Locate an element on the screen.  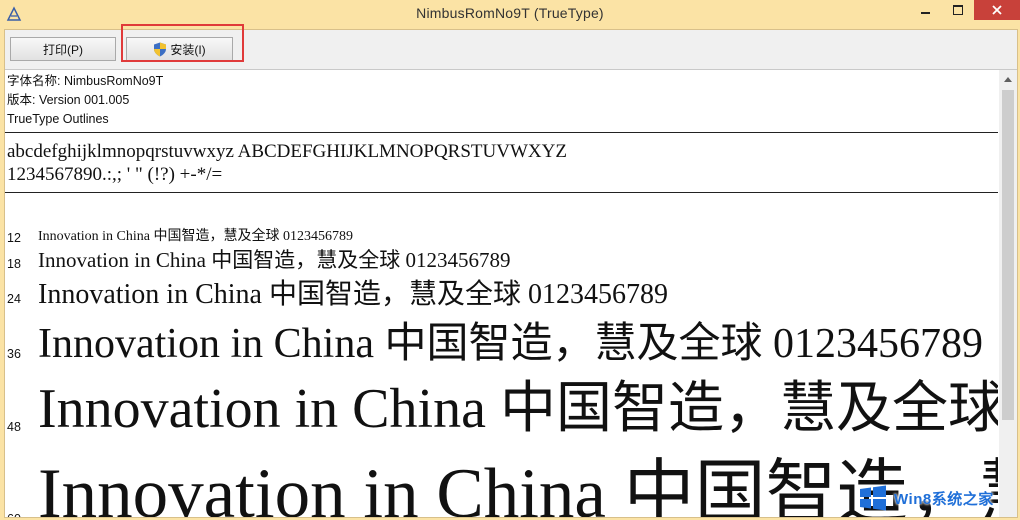
close-button is located at coordinates (997, 10).